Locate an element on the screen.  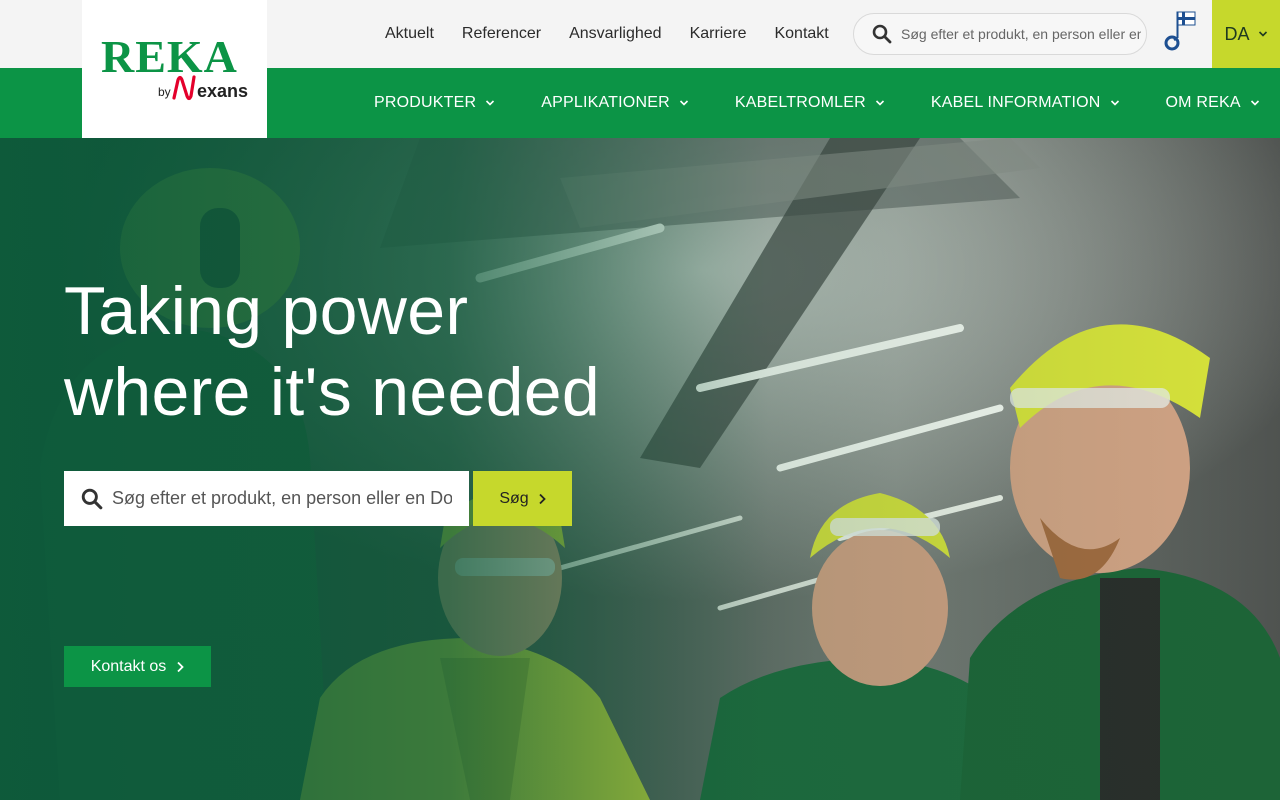
top-link-kontakt: Kontakt is located at coordinates (801, 34).